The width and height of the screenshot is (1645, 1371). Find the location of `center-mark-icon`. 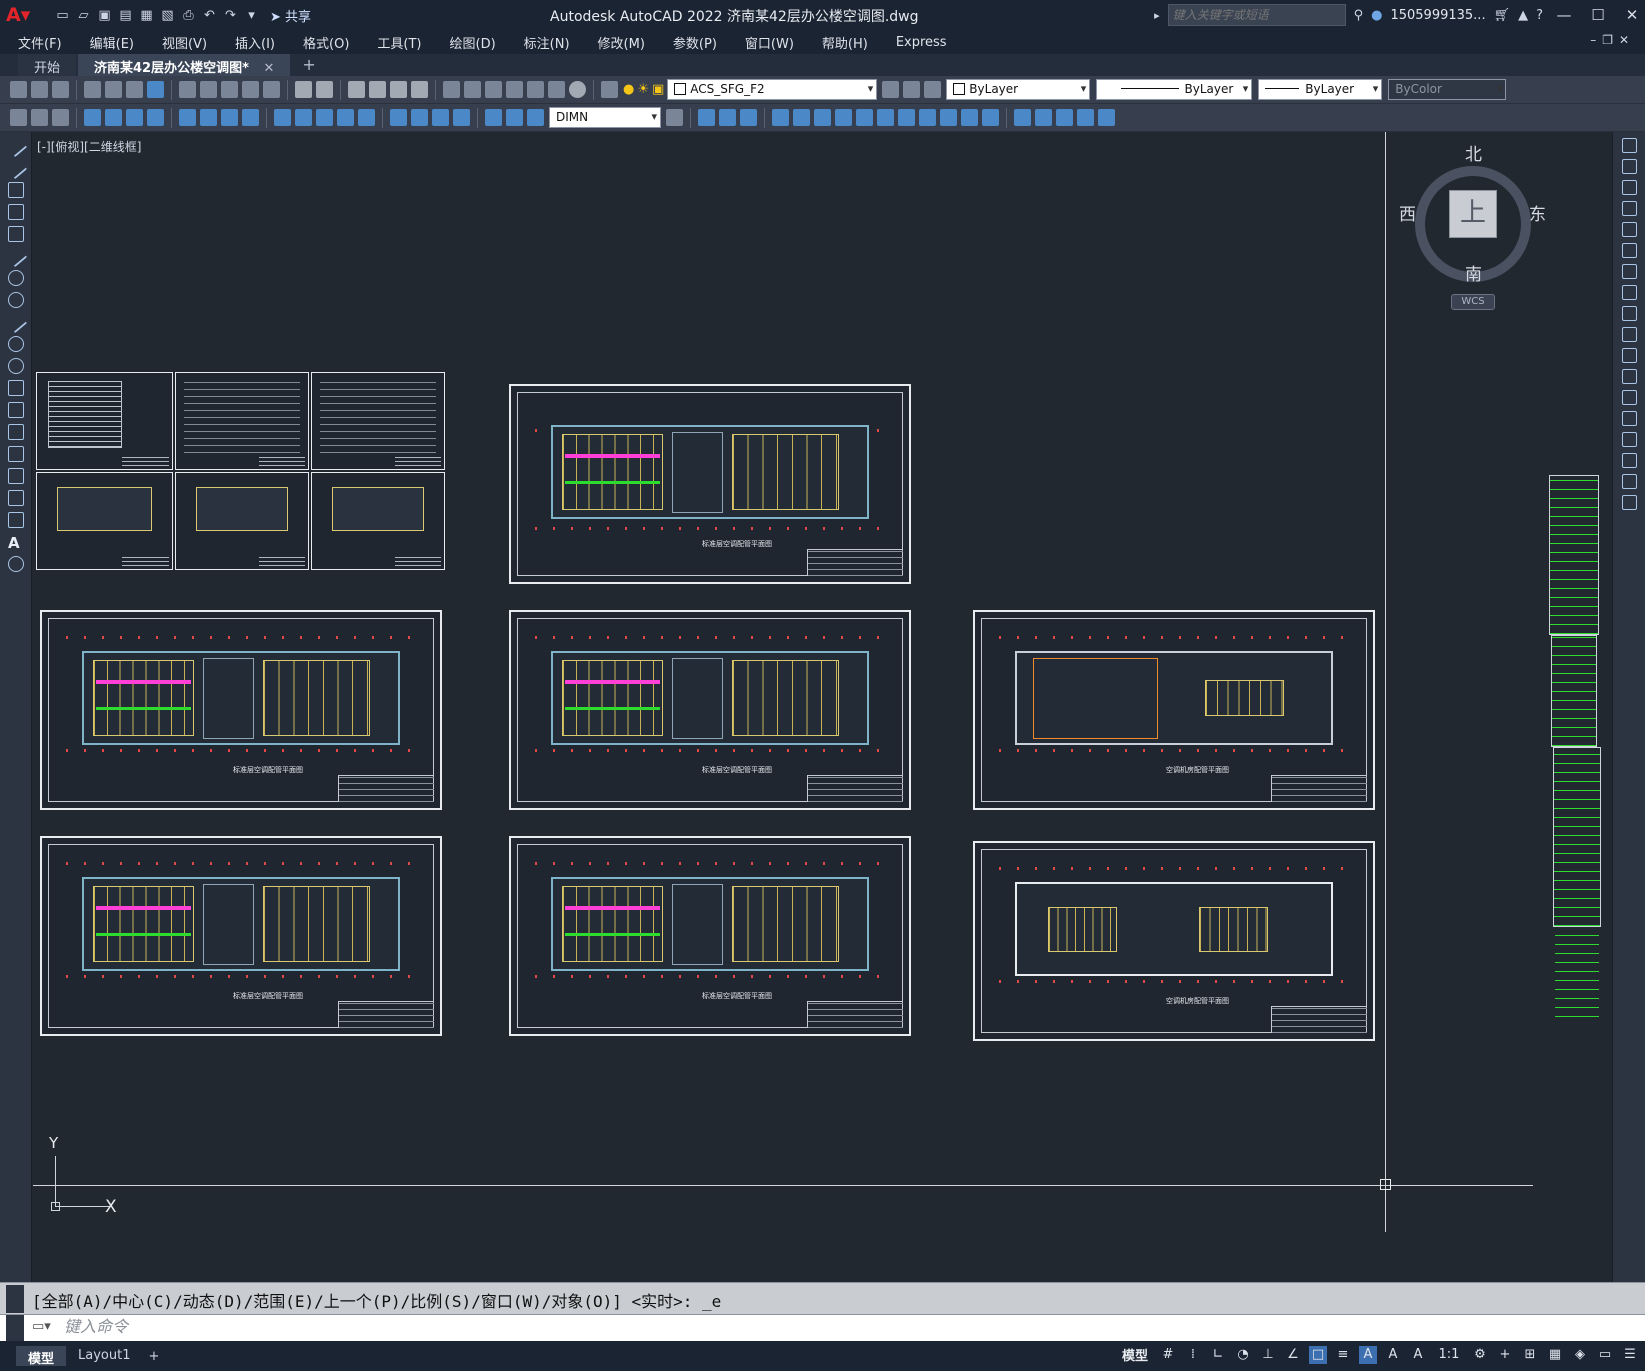

center-mark-icon is located at coordinates (419, 117).